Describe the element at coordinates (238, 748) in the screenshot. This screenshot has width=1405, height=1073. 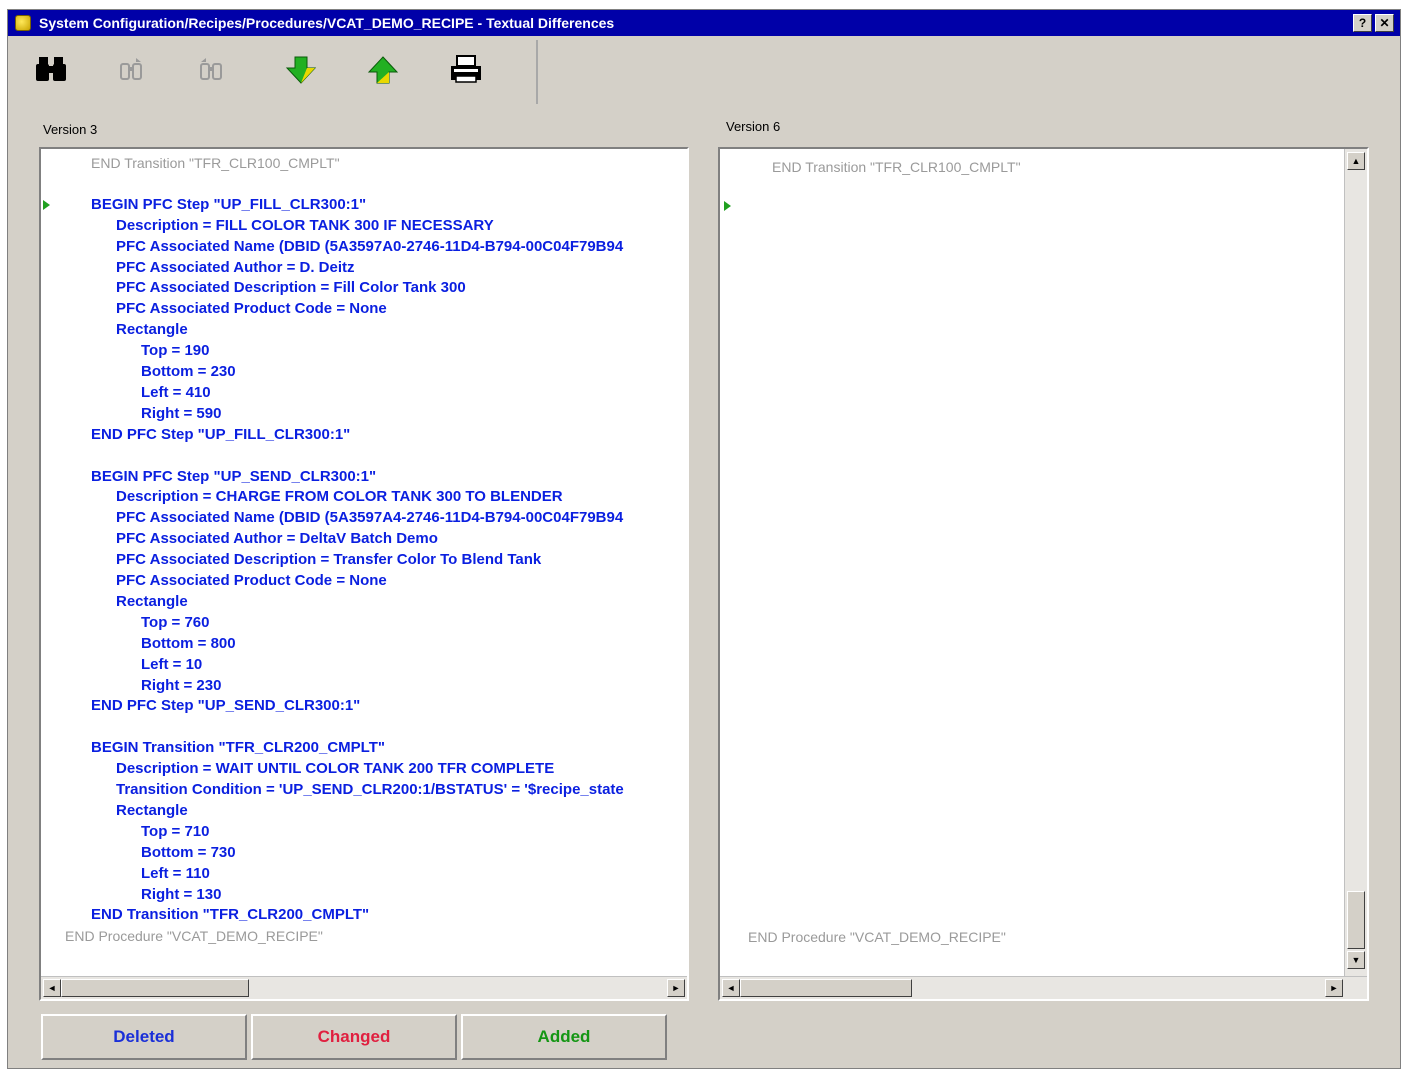
I see `code-line: BEGIN Transition "TFR_CLR200_CMPLT"` at that location.